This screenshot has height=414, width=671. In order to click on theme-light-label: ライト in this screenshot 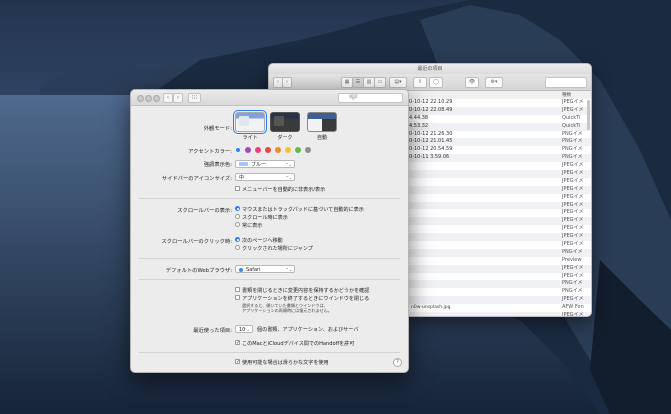, I will do `click(250, 138)`.